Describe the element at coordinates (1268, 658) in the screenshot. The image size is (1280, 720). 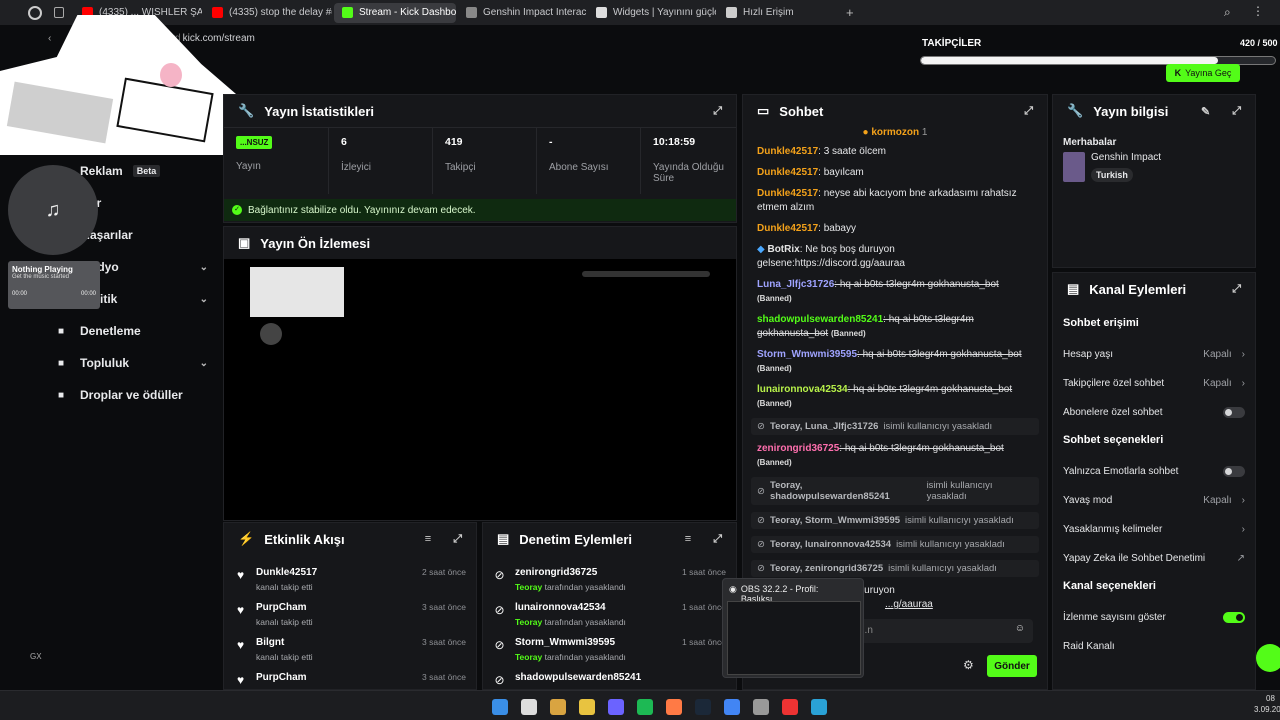
I see `support-button` at that location.